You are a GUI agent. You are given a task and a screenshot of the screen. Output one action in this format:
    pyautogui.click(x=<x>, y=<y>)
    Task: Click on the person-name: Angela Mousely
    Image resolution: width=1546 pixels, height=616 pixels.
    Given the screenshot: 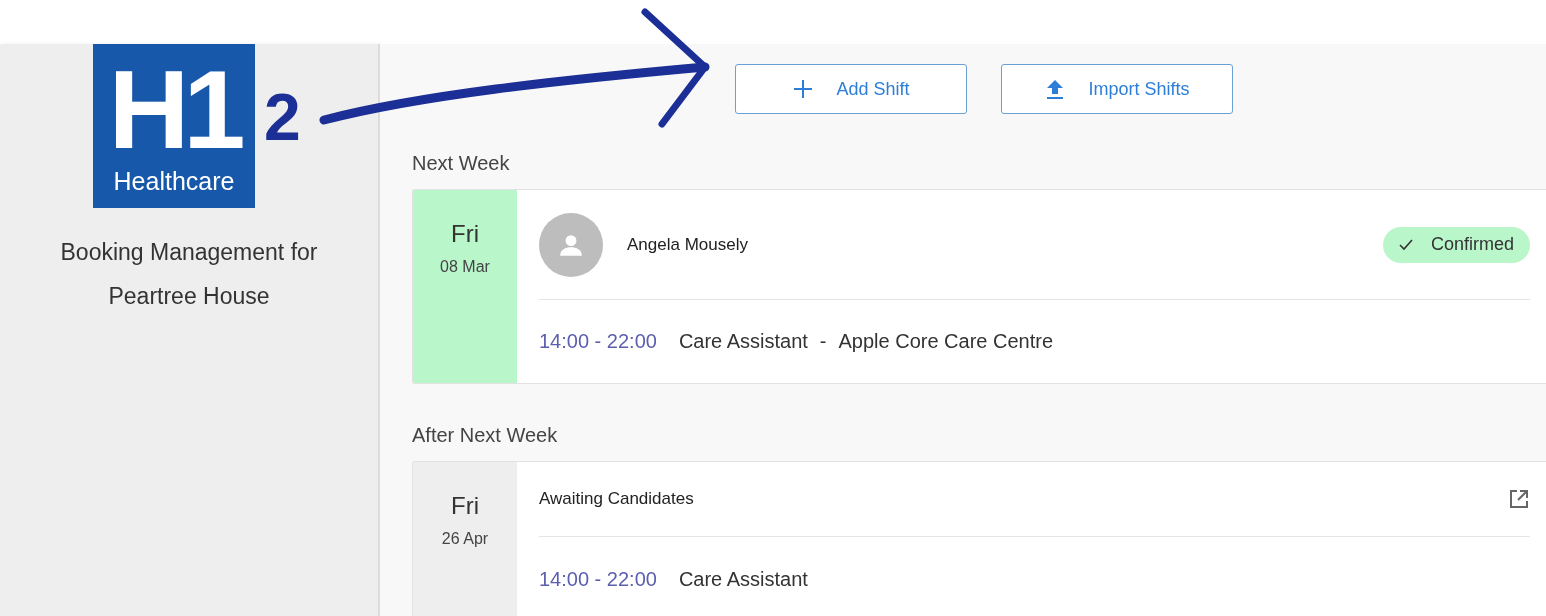 What is the action you would take?
    pyautogui.click(x=687, y=244)
    